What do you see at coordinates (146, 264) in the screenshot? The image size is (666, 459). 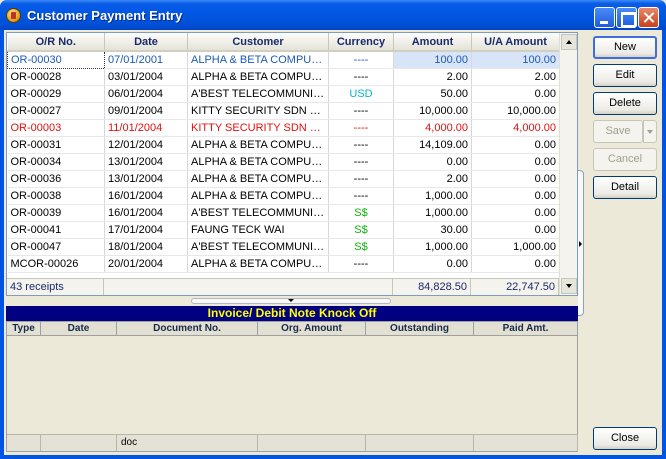 I see `date-cell: 20/01/2004` at bounding box center [146, 264].